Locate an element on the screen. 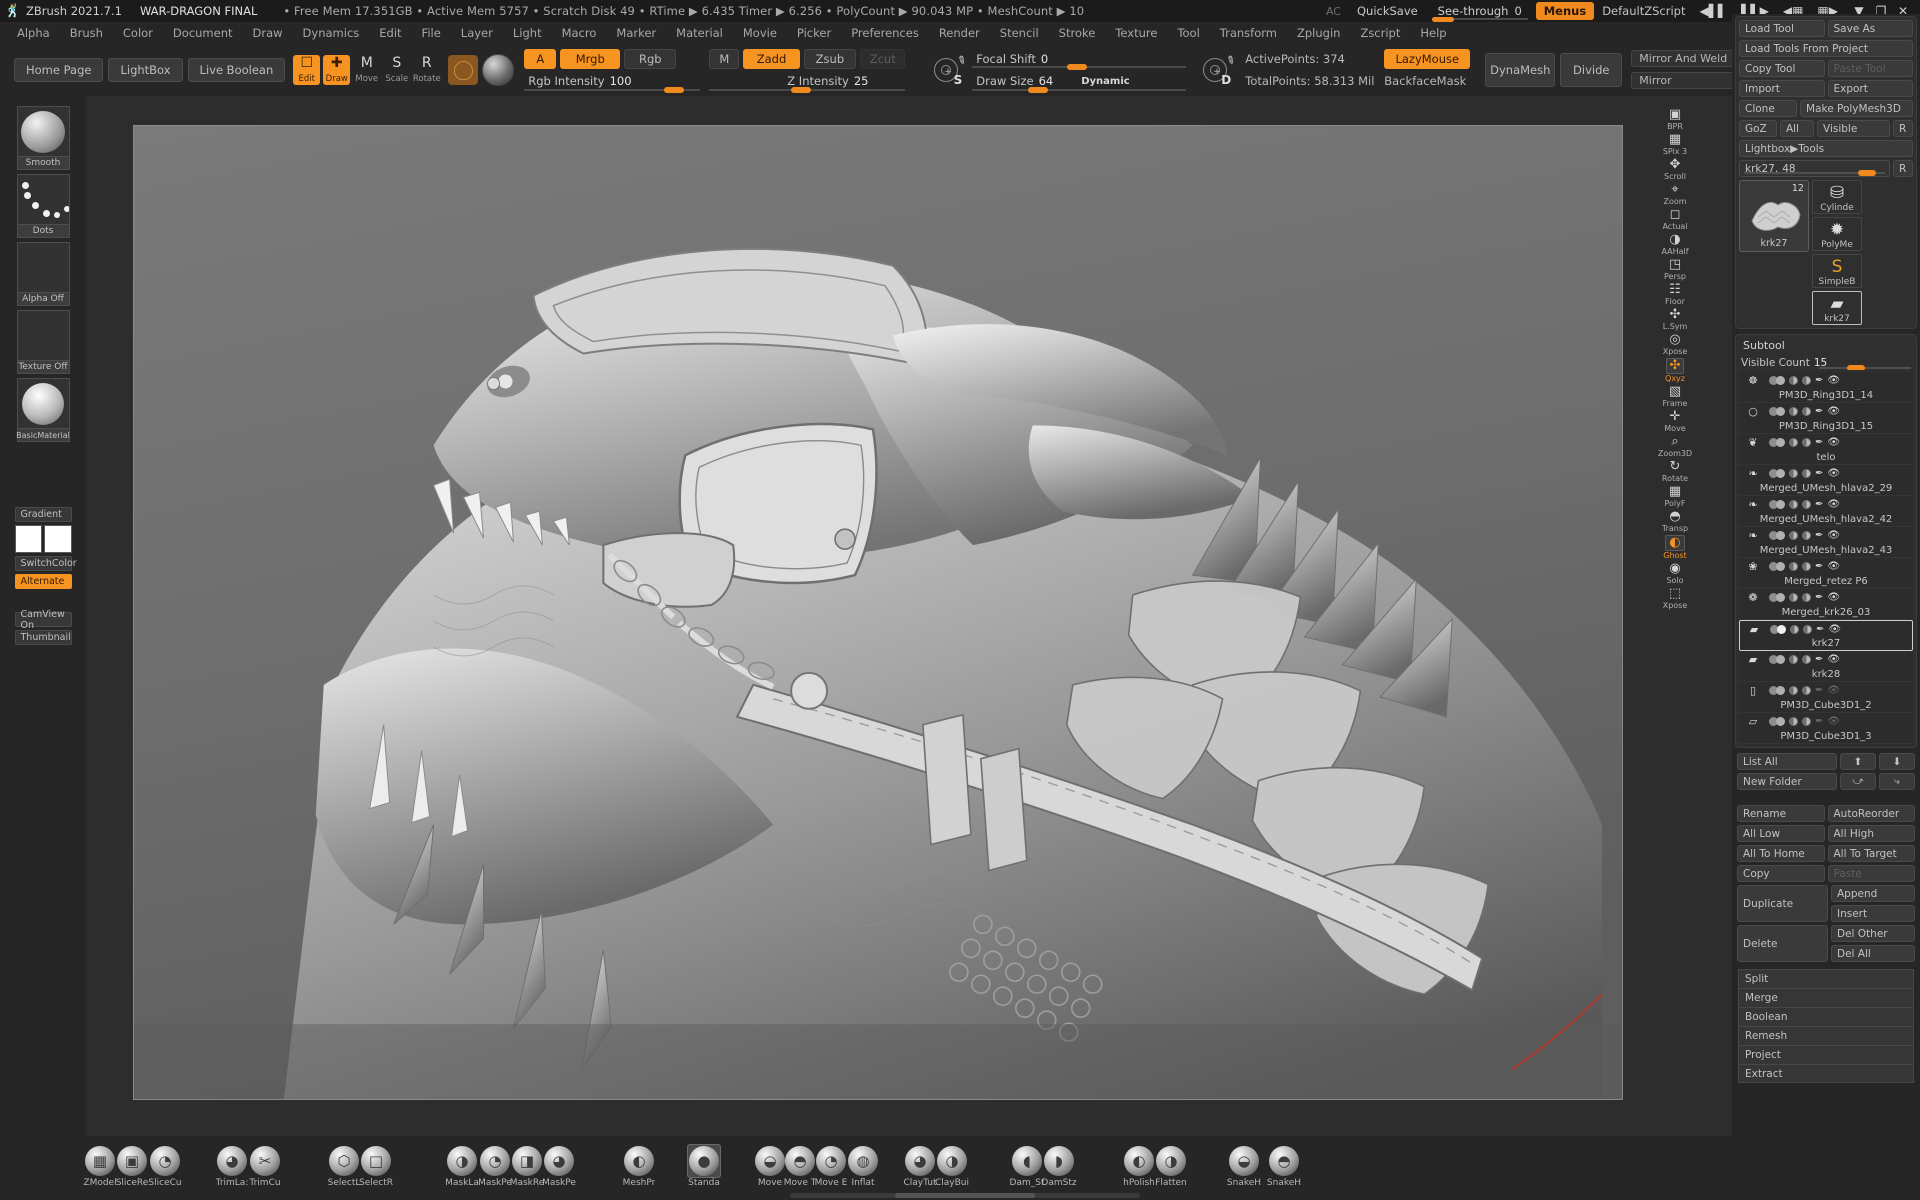 This screenshot has width=1920, height=1200. goz-all-button: All is located at coordinates (1797, 128).